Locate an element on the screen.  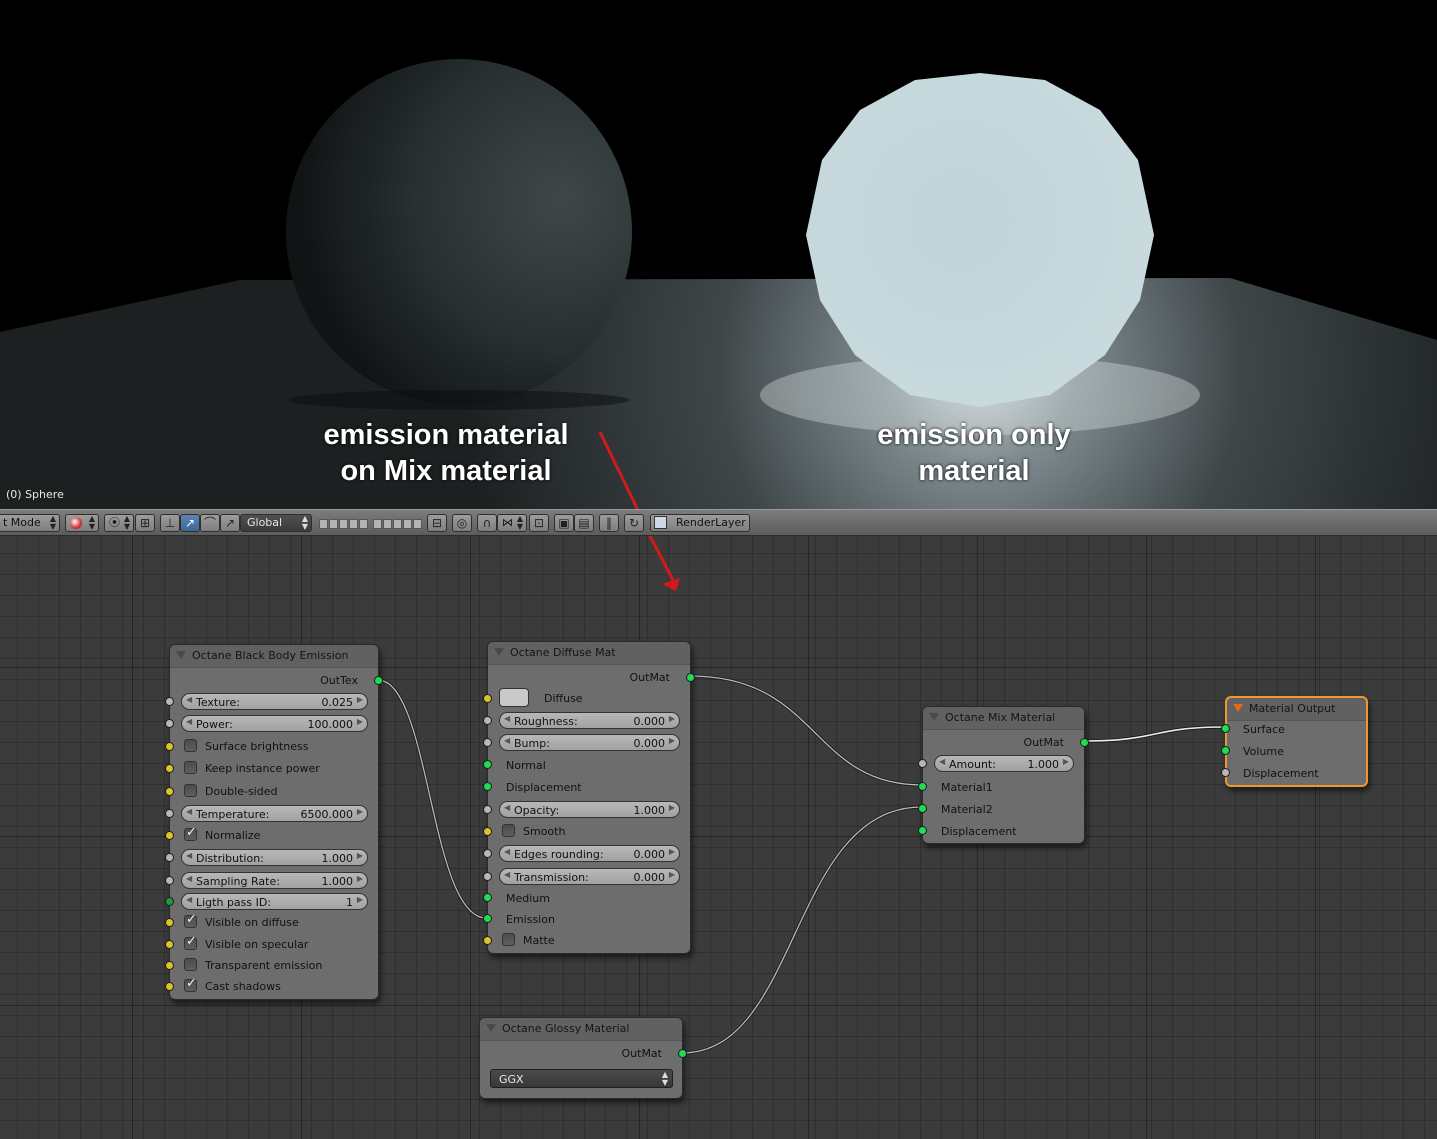
double-sided-socket is located at coordinates (169, 791).